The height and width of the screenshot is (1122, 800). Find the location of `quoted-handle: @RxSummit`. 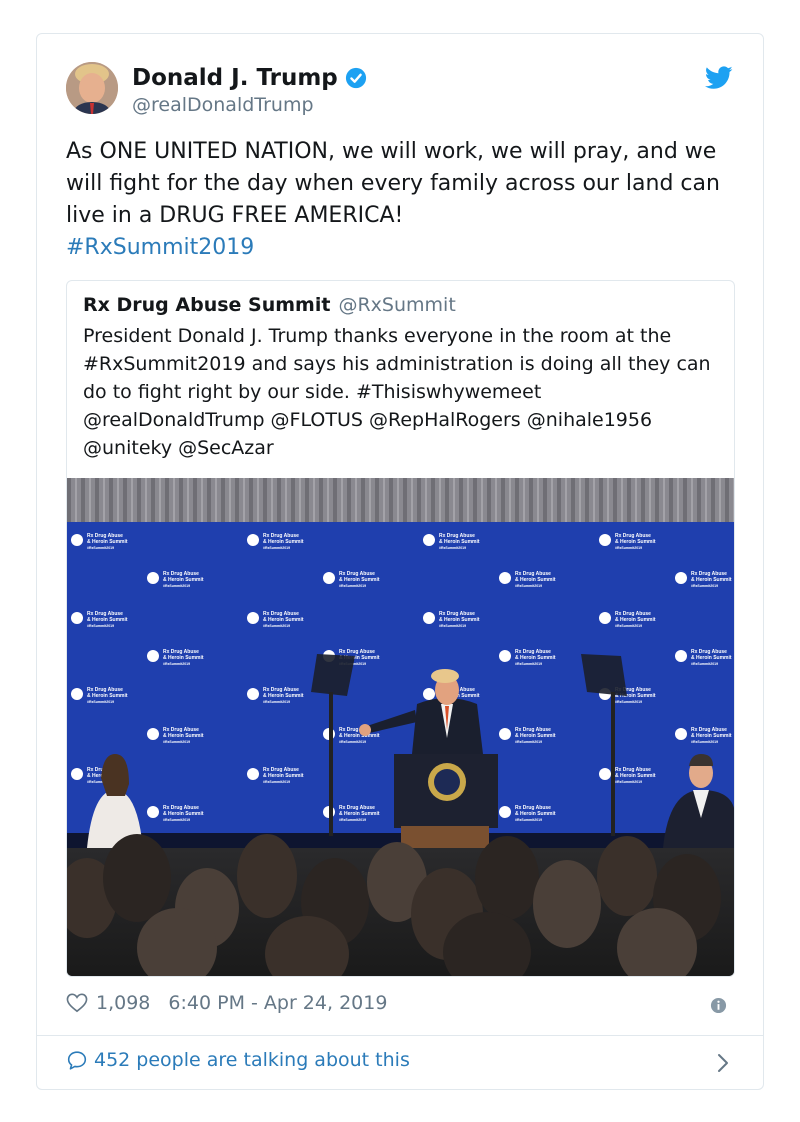

quoted-handle: @RxSummit is located at coordinates (397, 305).